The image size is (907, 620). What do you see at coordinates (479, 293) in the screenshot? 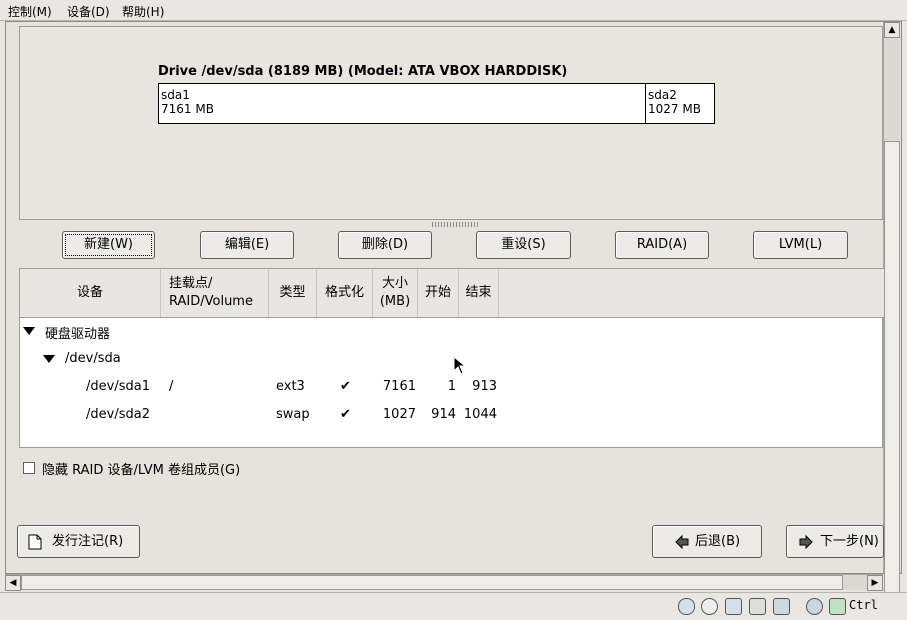
I see `column-end: 结束` at bounding box center [479, 293].